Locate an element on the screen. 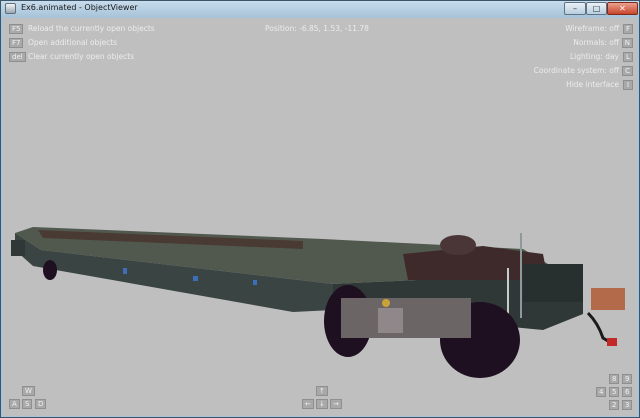 The image size is (640, 418). normals-label: Normals: off is located at coordinates (596, 42).